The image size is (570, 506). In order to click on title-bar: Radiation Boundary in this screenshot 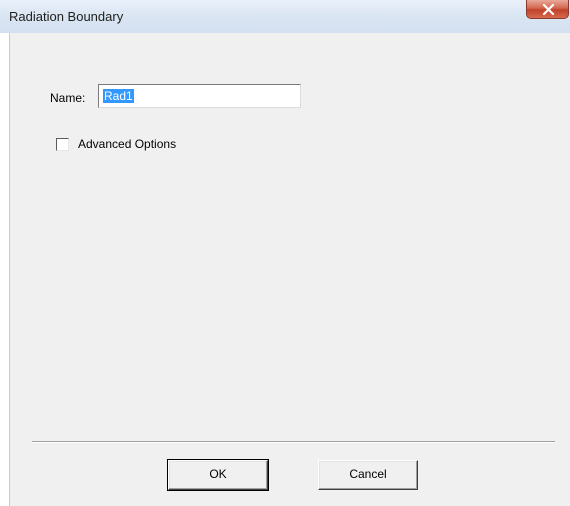, I will do `click(285, 16)`.